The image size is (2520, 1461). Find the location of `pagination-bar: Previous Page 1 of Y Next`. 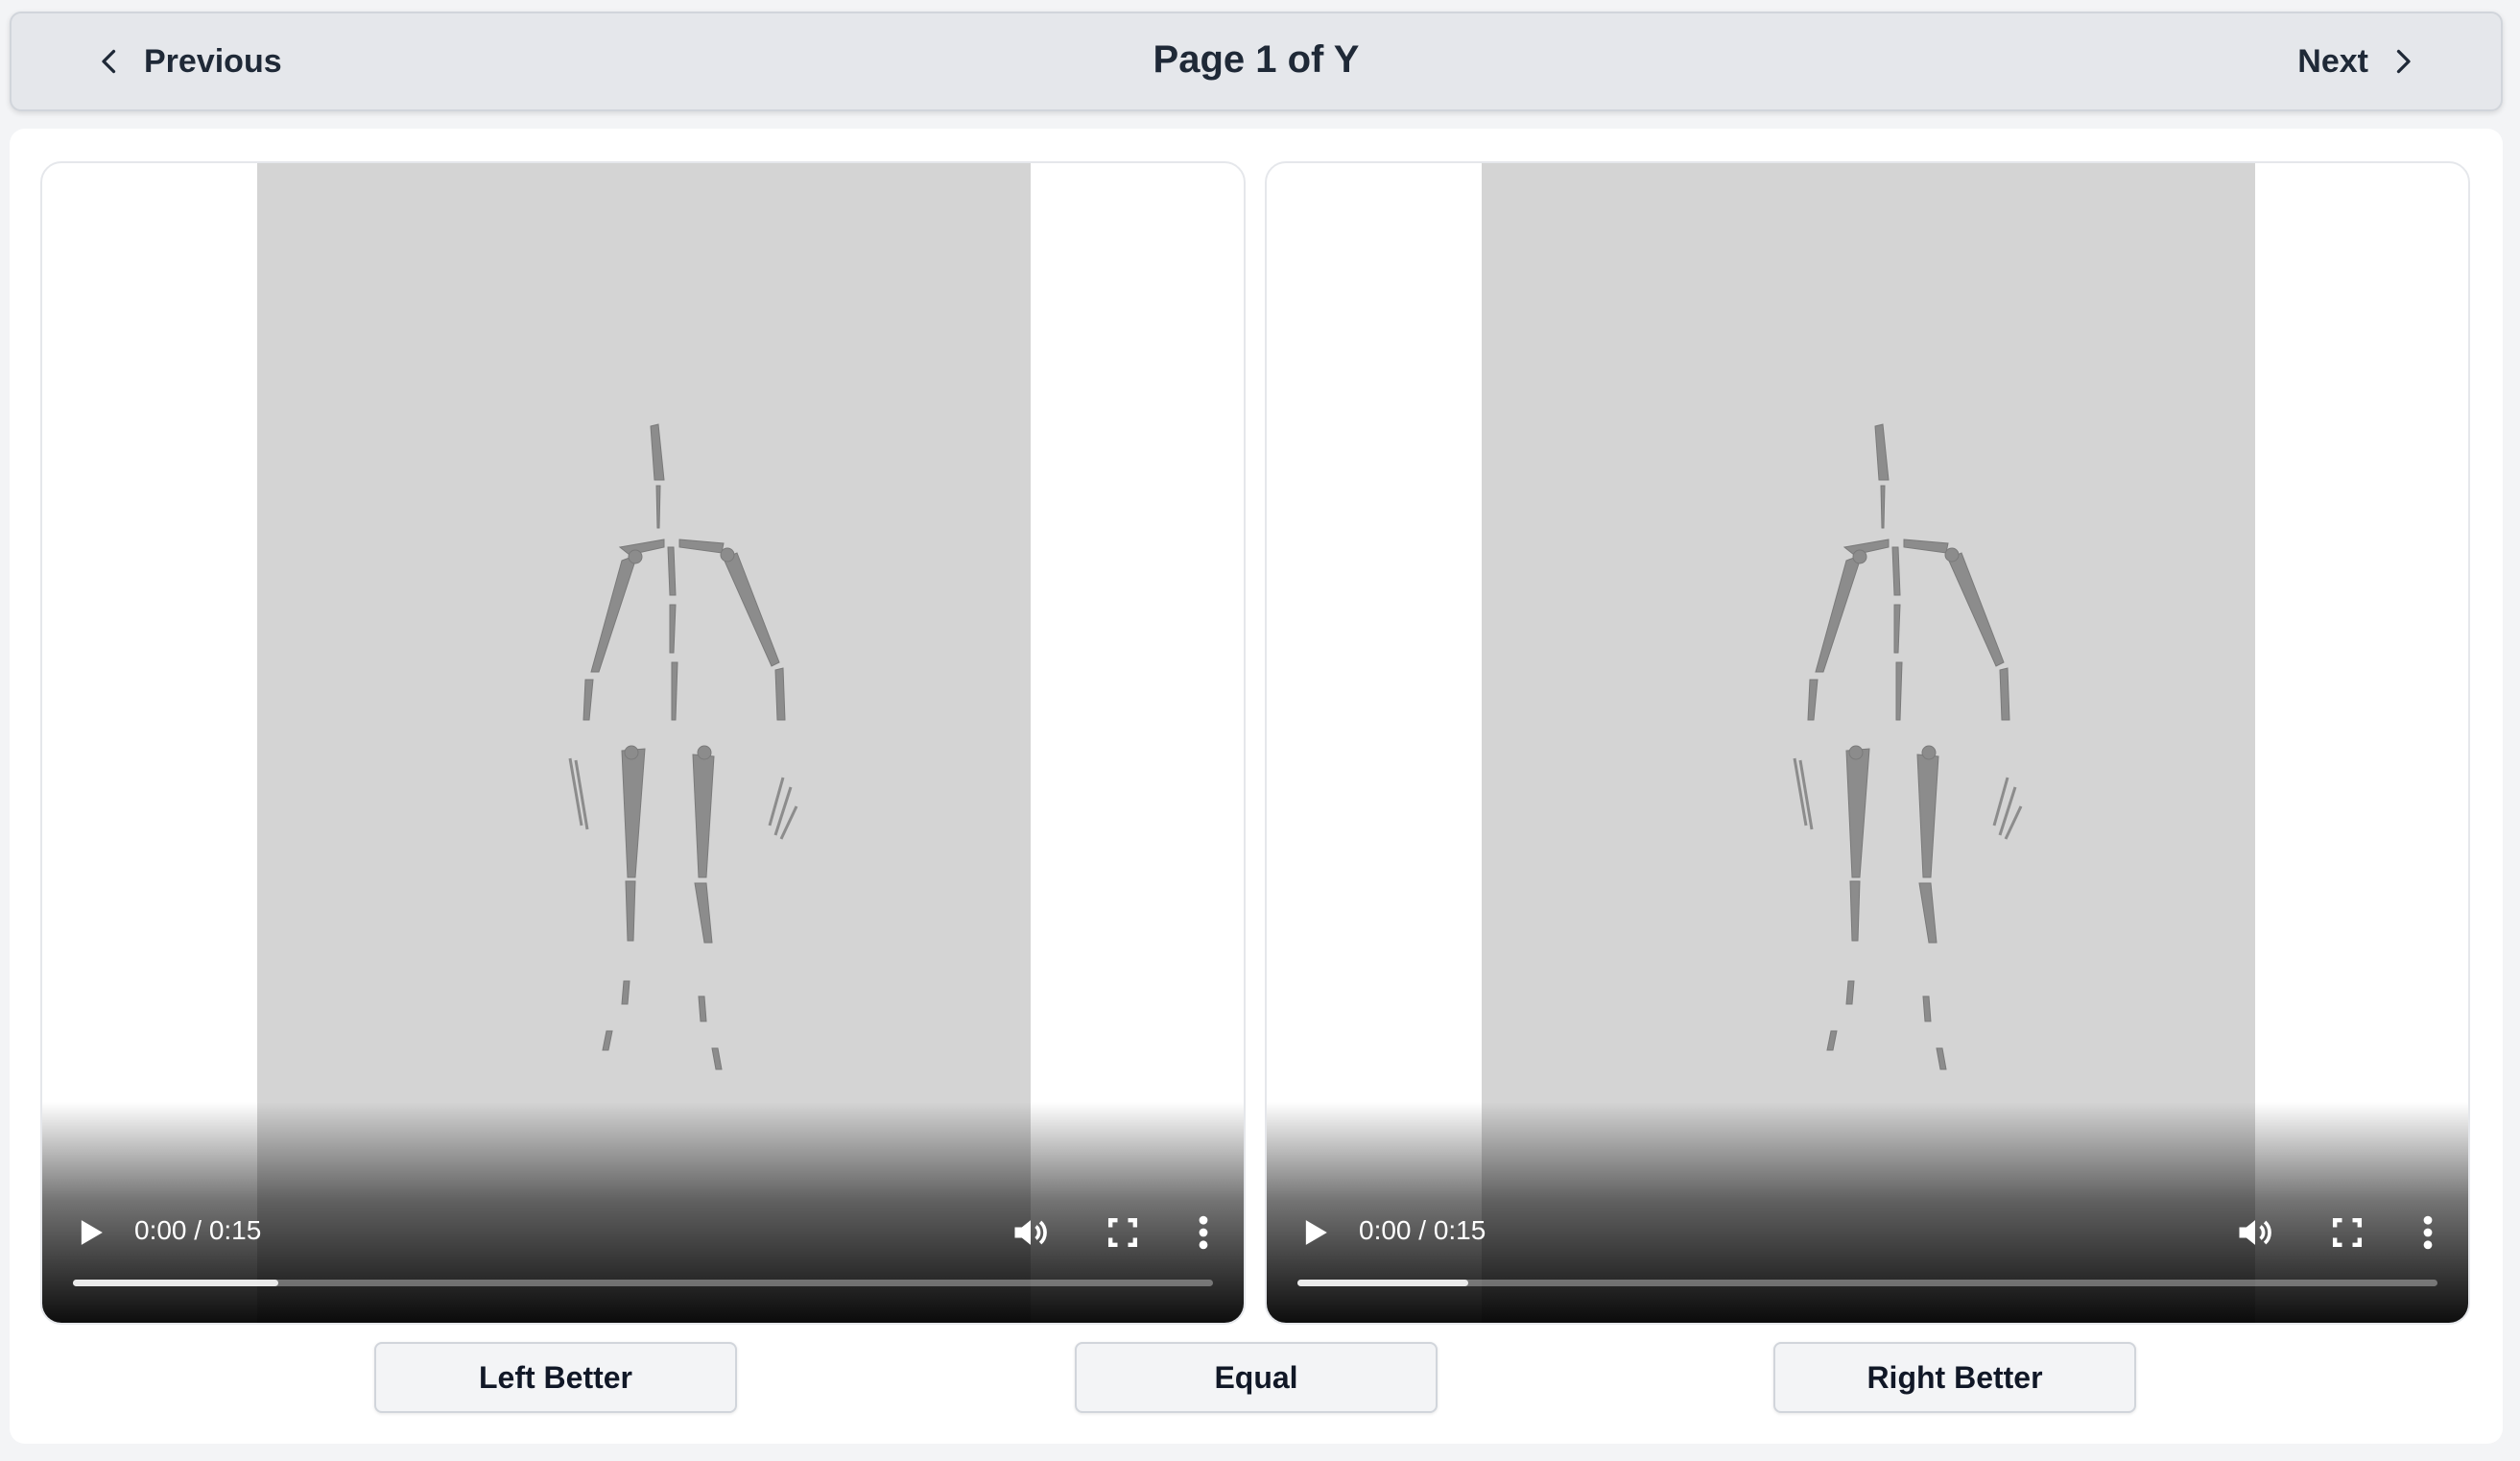

pagination-bar: Previous Page 1 of Y Next is located at coordinates (1256, 62).